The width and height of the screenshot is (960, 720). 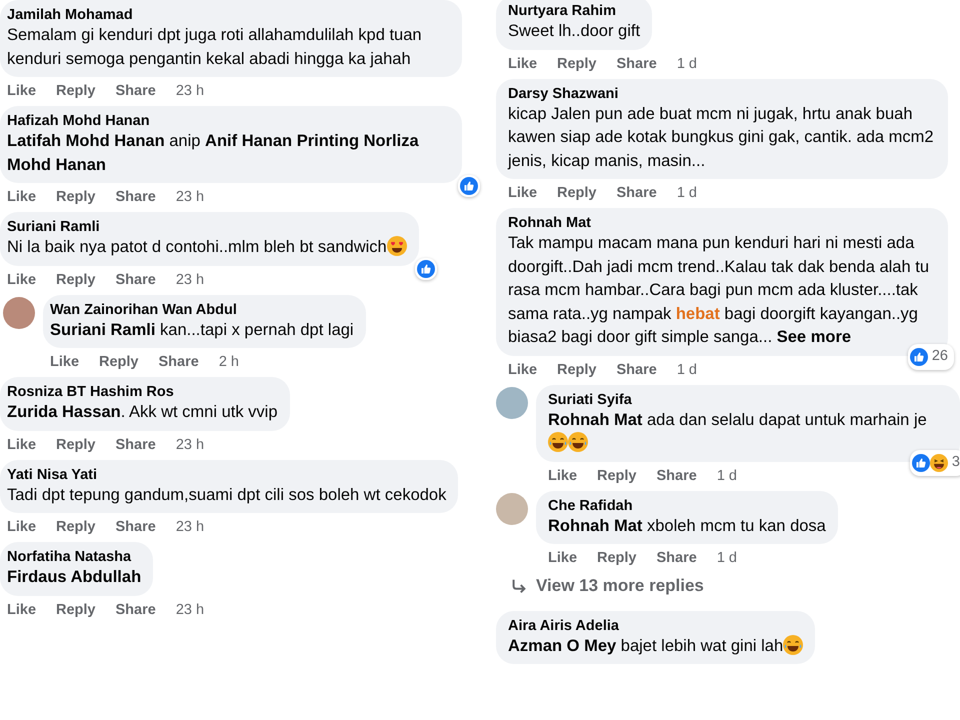 I want to click on author-name: Wan Zainorihan Wan Abdul, so click(x=202, y=309).